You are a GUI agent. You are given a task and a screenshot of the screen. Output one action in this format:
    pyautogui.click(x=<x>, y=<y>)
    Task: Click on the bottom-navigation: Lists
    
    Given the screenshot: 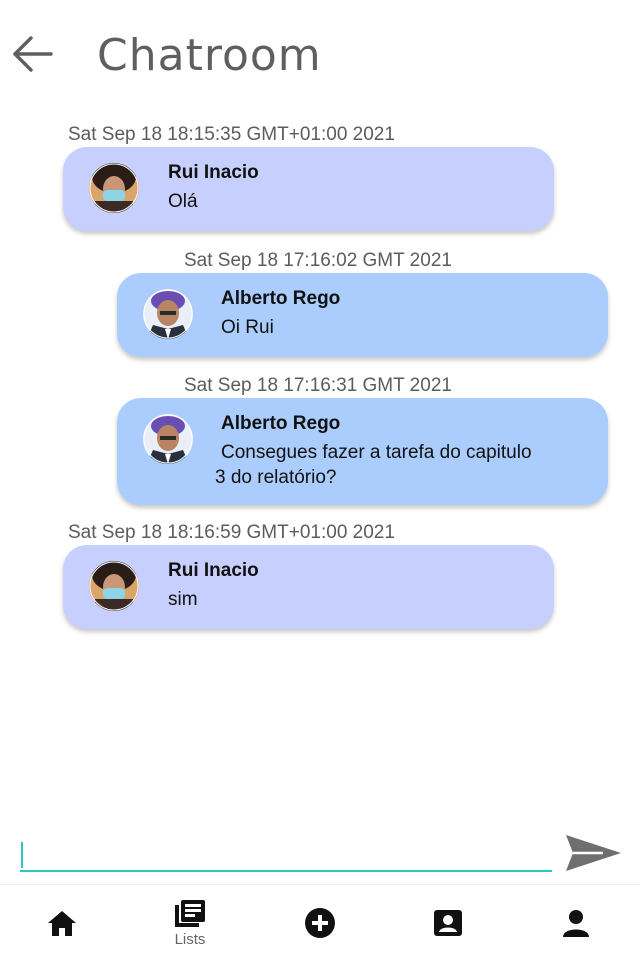 What is the action you would take?
    pyautogui.click(x=320, y=922)
    